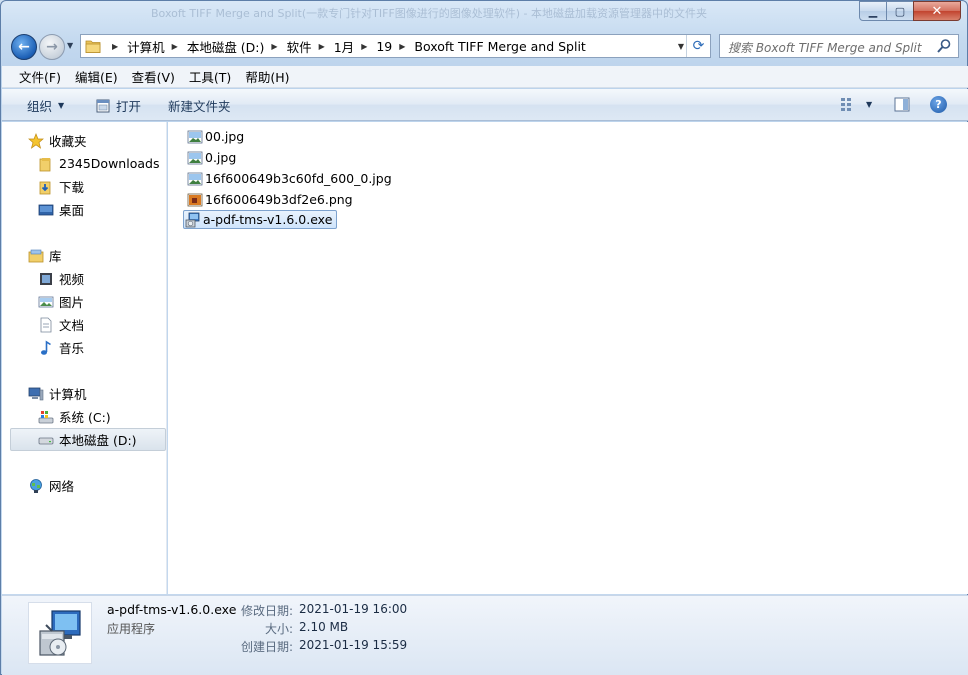 The image size is (968, 675). Describe the element at coordinates (856, 104) in the screenshot. I see `change-view-button: ▼` at that location.